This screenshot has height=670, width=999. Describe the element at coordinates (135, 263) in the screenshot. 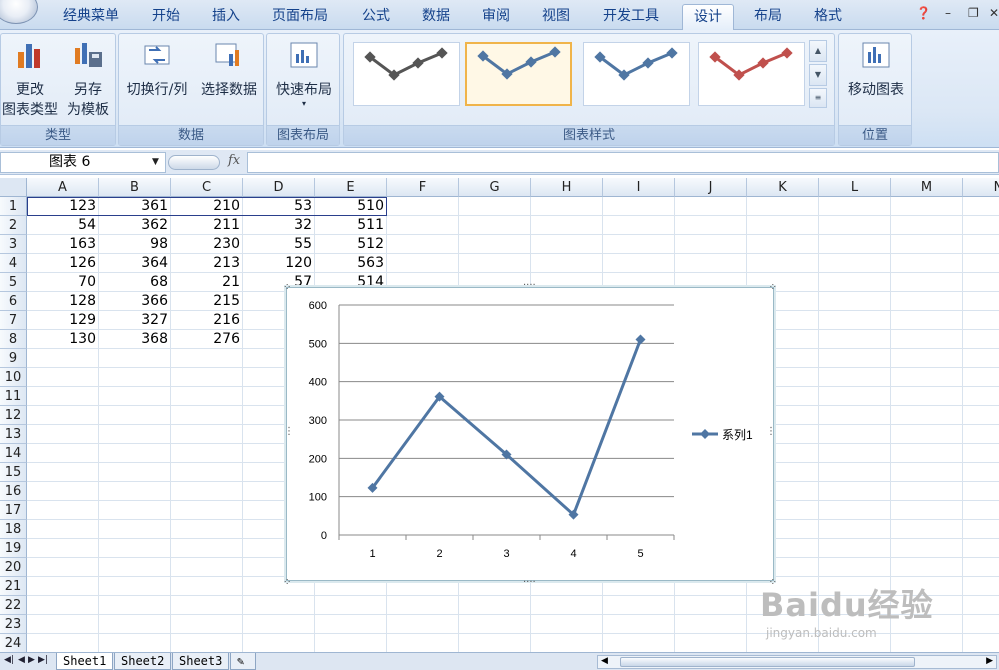

I see `cell-b4: 364` at that location.